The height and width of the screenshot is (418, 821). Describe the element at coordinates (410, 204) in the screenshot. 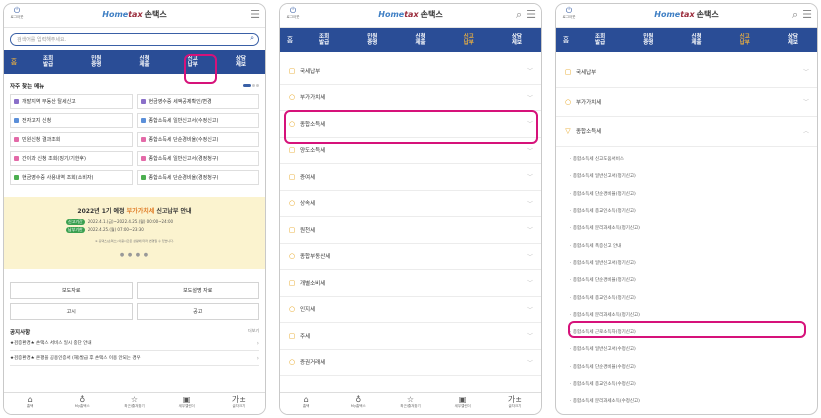

I see `tax-menu-item: ○ 상속세 ﹀` at that location.